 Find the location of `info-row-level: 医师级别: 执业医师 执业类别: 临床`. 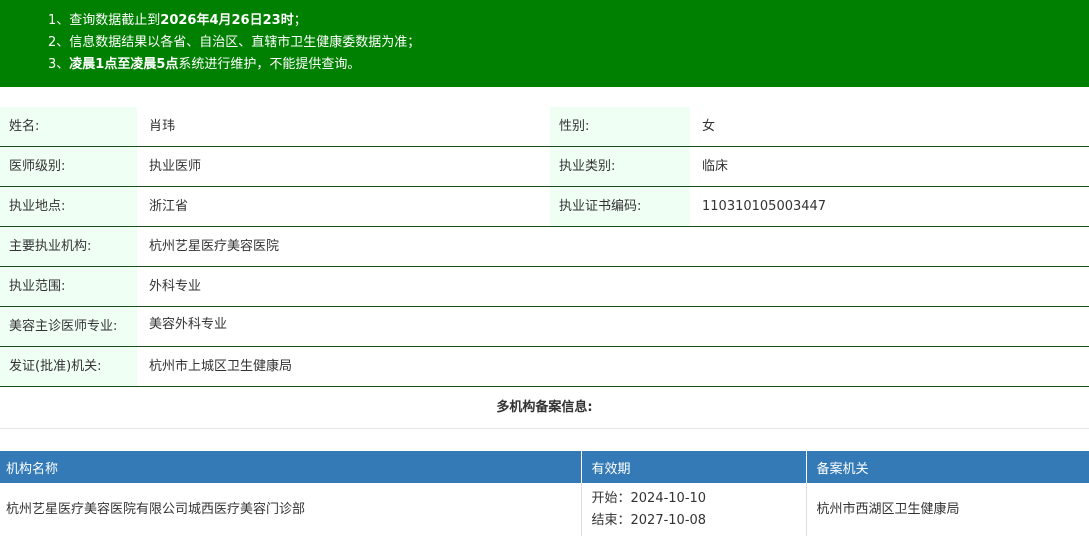

info-row-level: 医师级别: 执业医师 执业类别: 临床 is located at coordinates (544, 166).